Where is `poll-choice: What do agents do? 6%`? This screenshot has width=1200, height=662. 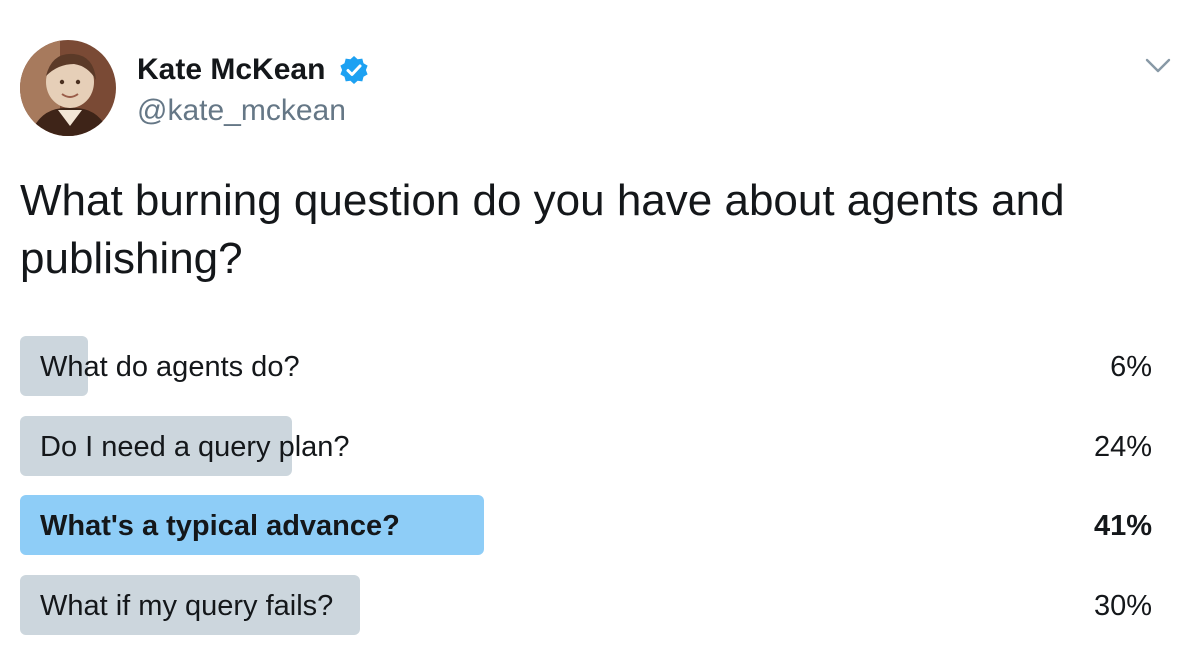
poll-choice: What do agents do? 6% is located at coordinates (586, 366).